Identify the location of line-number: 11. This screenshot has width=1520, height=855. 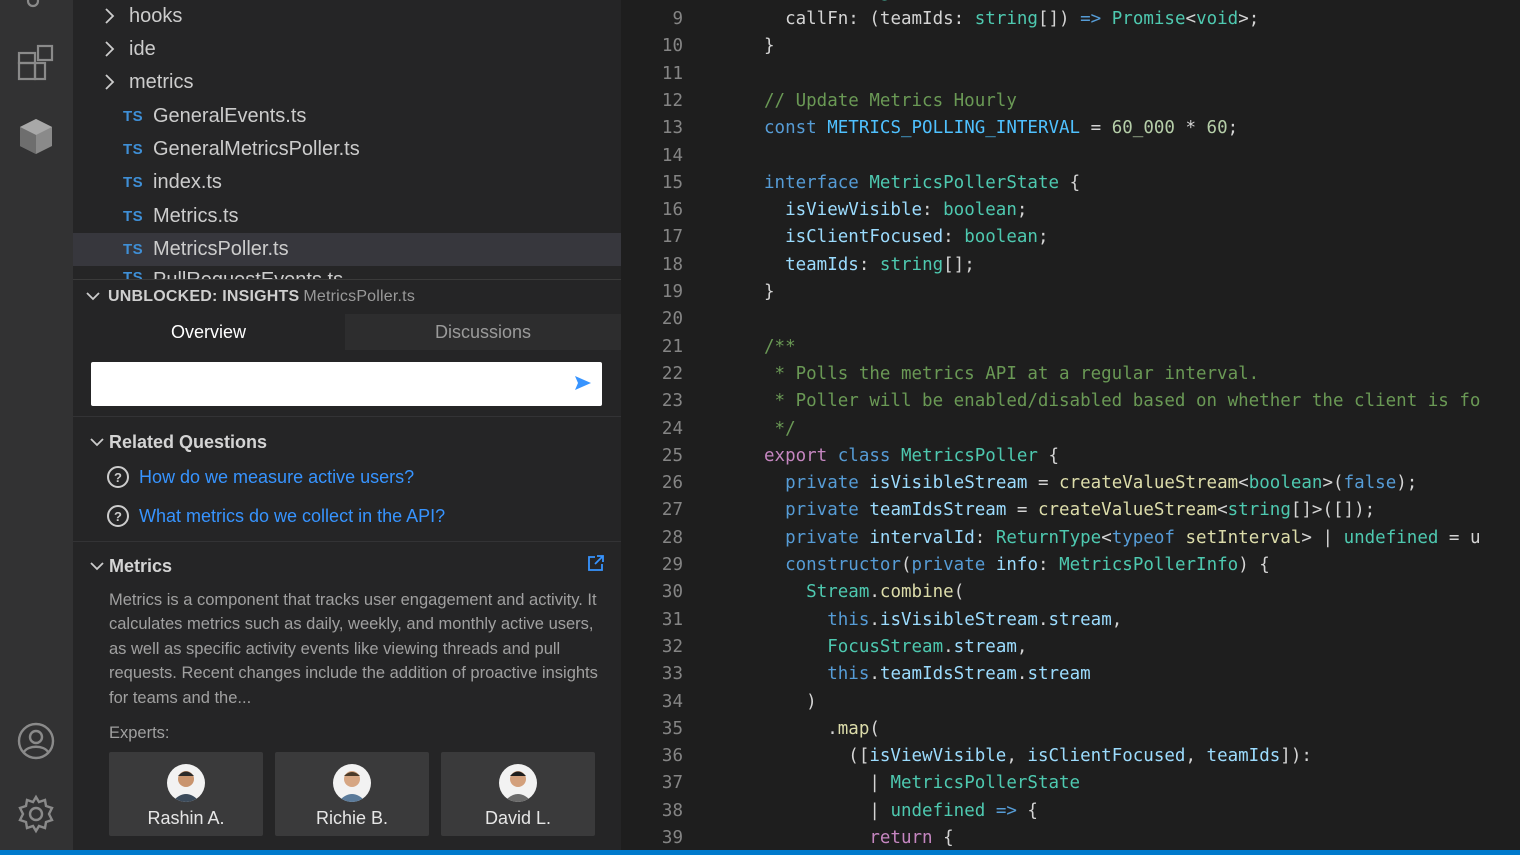
(672, 73).